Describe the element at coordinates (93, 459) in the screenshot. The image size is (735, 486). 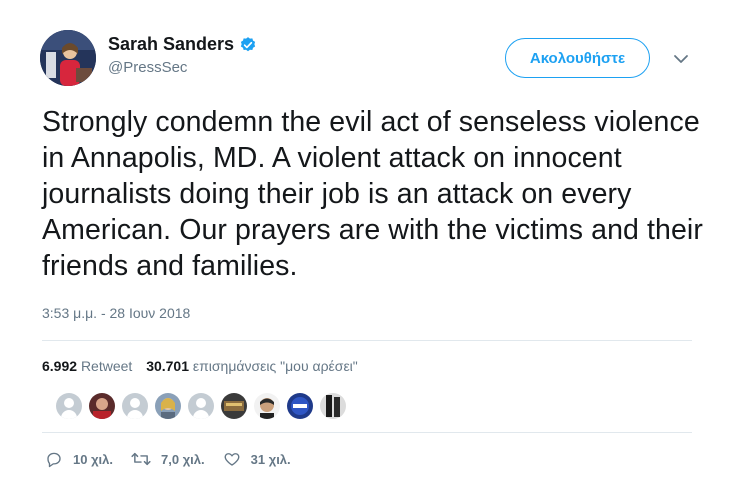
I see `reply-count: 10 χιλ.` at that location.